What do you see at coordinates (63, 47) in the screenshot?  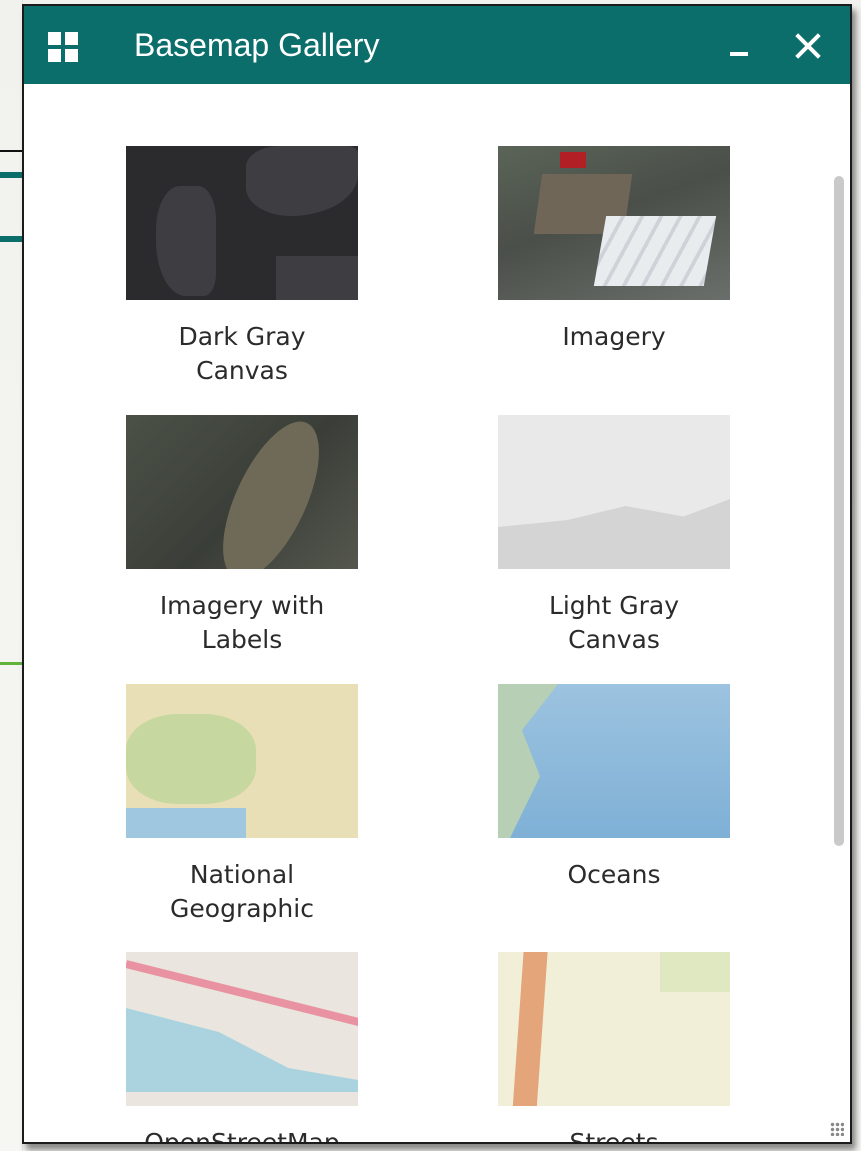 I see `grid-icon` at bounding box center [63, 47].